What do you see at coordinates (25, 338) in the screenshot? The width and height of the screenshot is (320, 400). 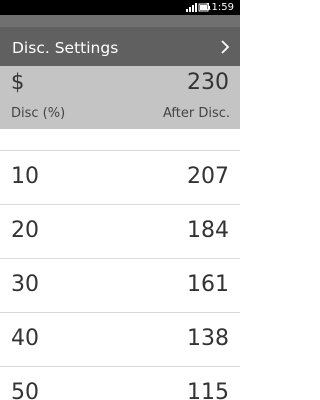 I see `discount-percent: 40` at bounding box center [25, 338].